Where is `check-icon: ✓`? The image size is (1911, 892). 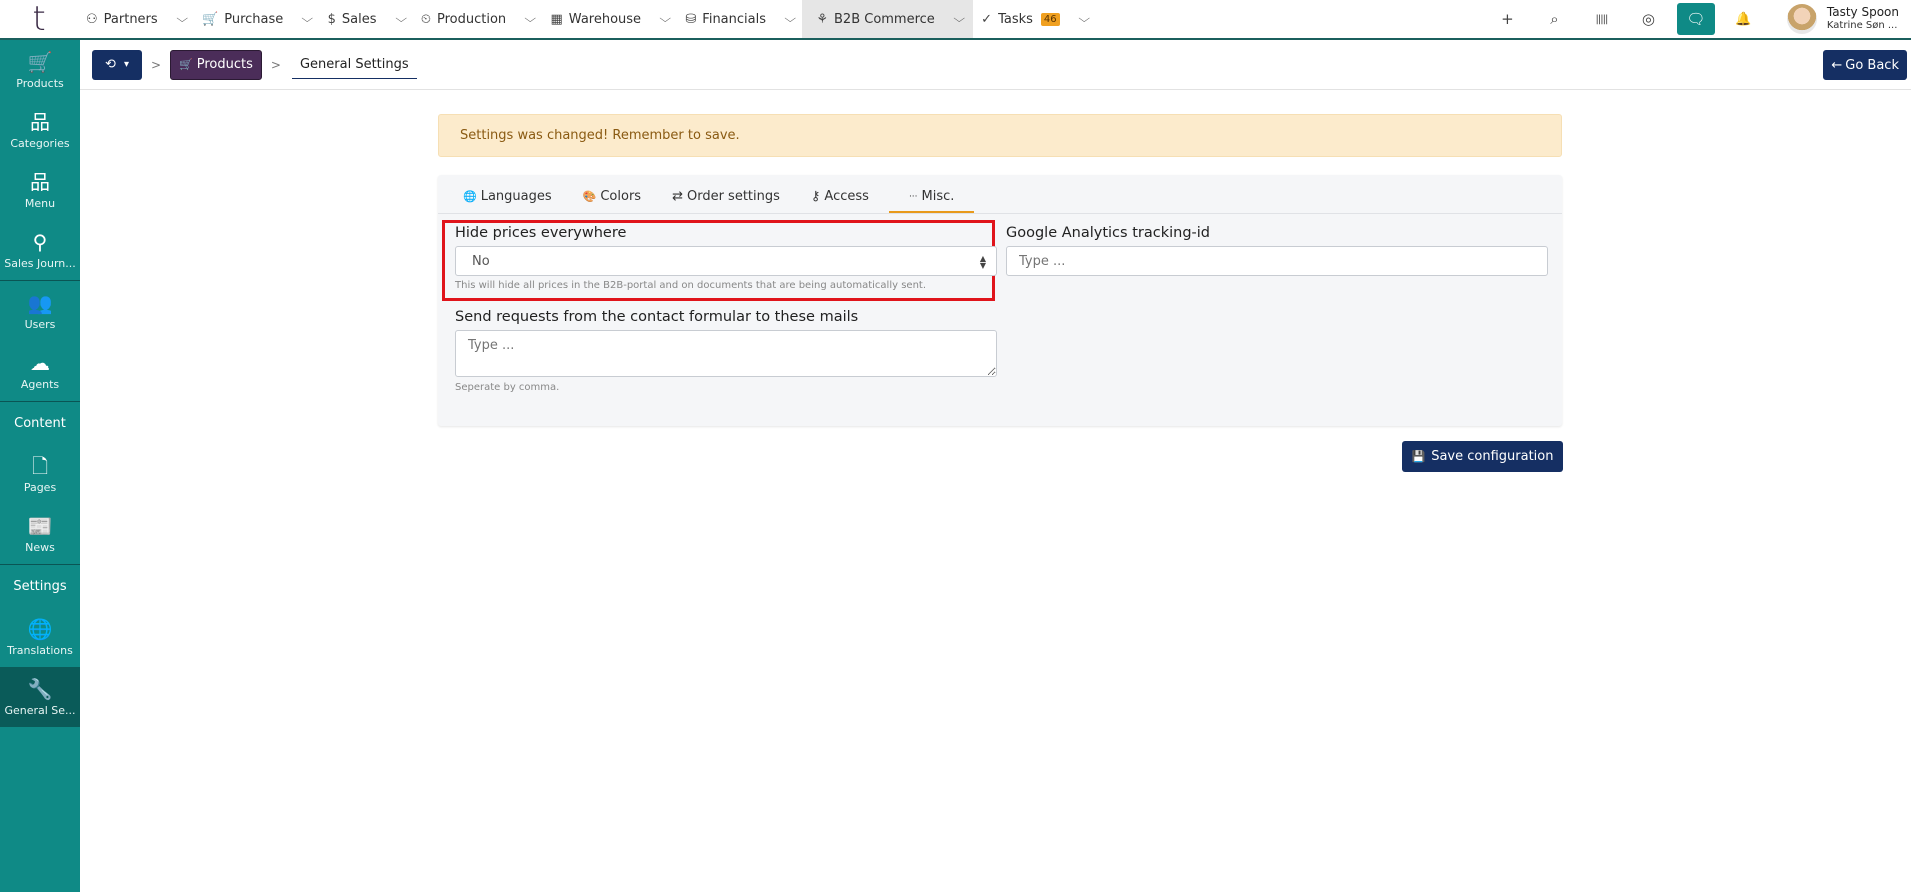 check-icon: ✓ is located at coordinates (987, 19).